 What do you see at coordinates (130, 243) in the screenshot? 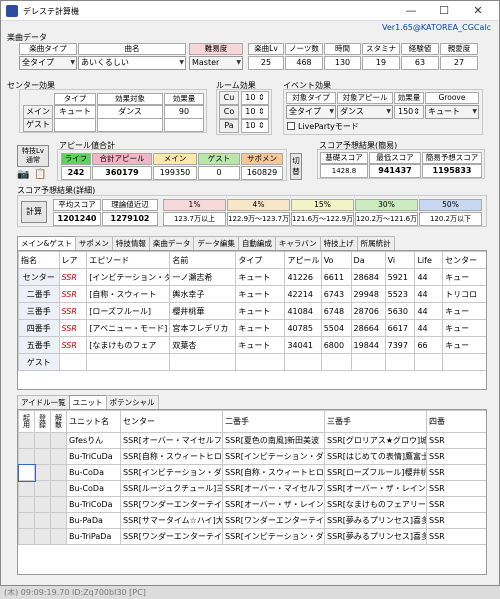
I see `tab-2: 特技情報` at bounding box center [130, 243].